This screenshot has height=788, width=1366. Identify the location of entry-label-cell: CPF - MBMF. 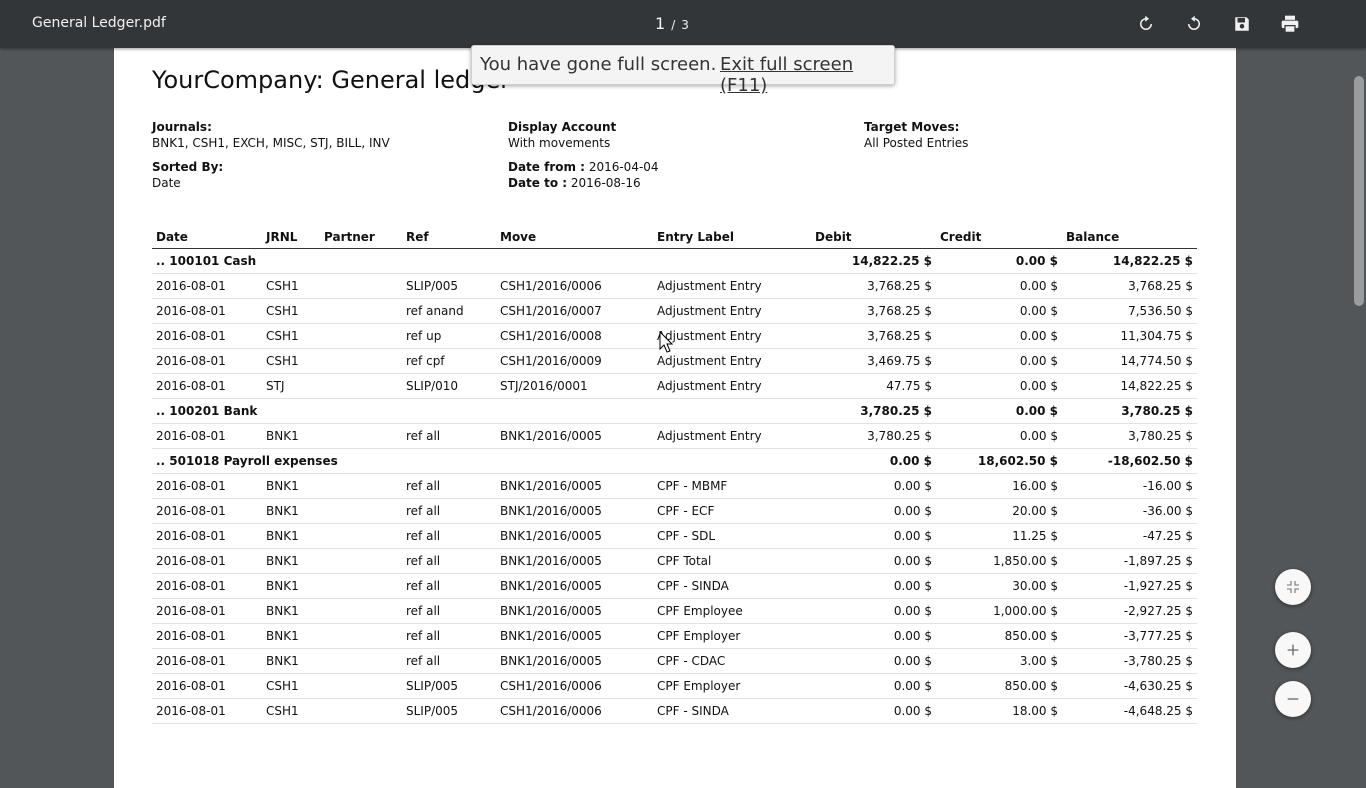
(732, 486).